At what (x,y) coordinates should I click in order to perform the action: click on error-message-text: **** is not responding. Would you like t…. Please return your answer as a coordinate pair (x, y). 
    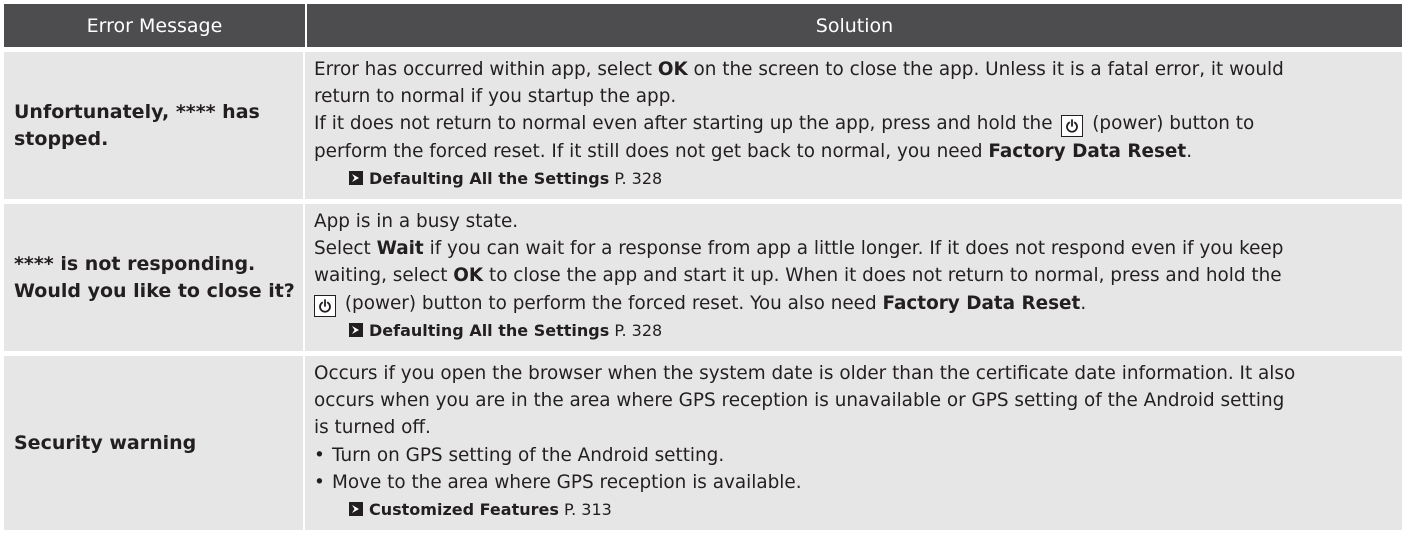
    Looking at the image, I should click on (154, 277).